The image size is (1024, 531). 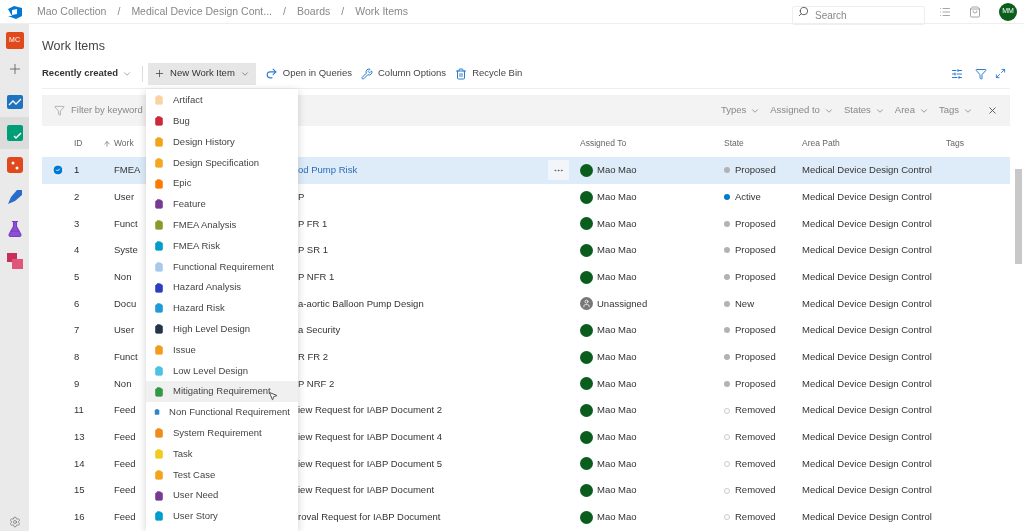 What do you see at coordinates (77, 383) in the screenshot?
I see `table-cell-text: 9` at bounding box center [77, 383].